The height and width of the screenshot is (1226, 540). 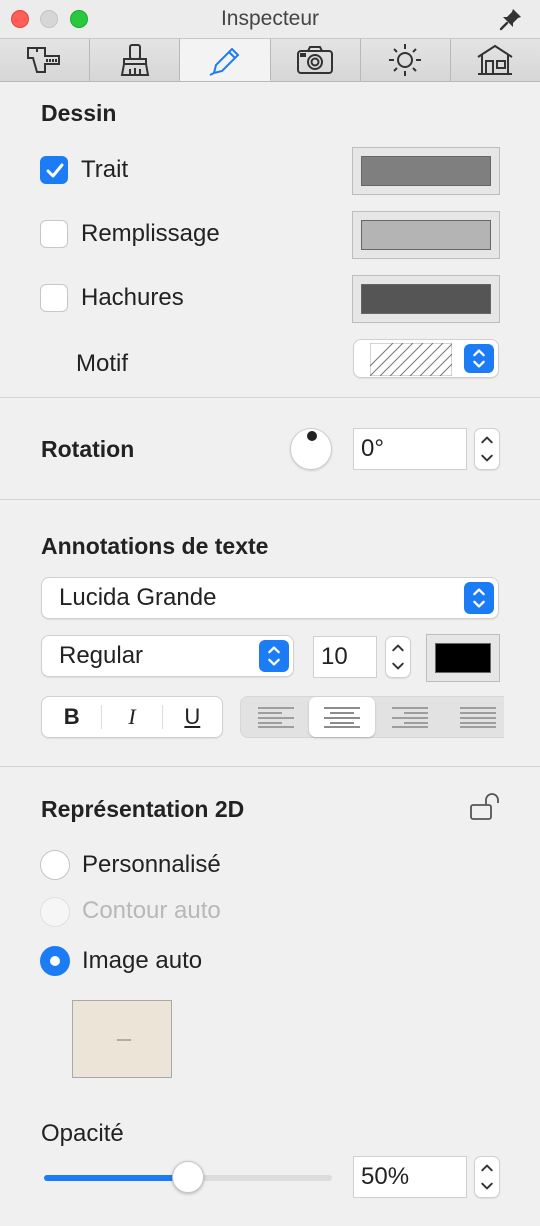 I want to click on align-justify-button, so click(x=478, y=717).